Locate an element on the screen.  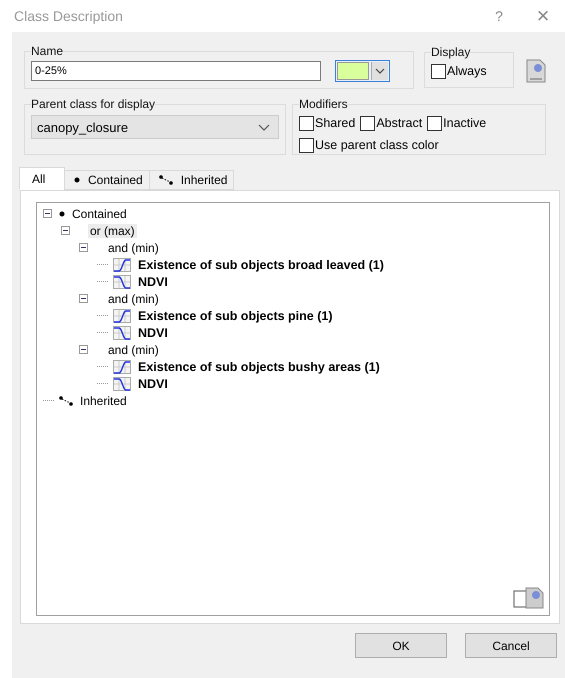
name-field: 0-25% is located at coordinates (176, 71).